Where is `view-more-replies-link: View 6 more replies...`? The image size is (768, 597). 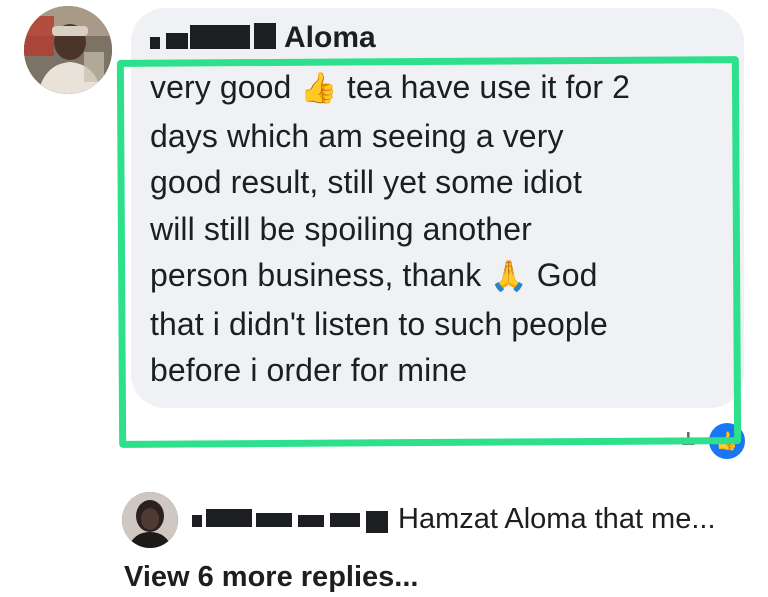
view-more-replies-link: View 6 more replies... is located at coordinates (271, 577).